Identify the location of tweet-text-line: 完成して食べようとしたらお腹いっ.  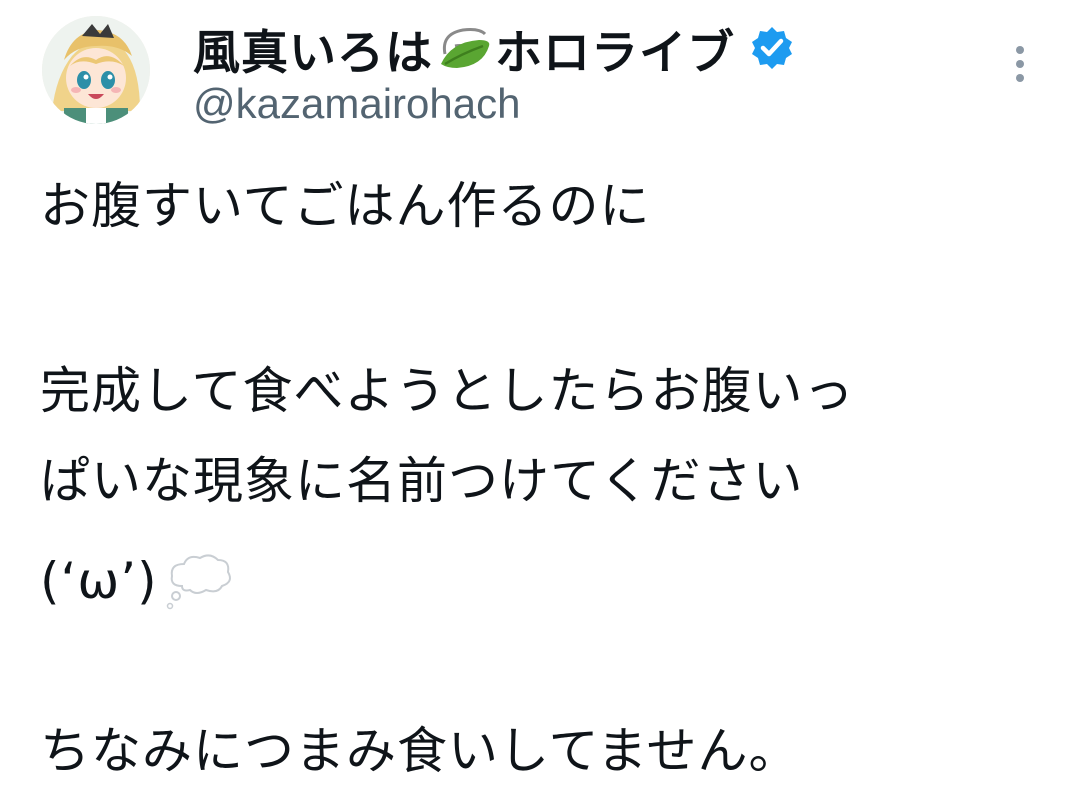
(447, 391).